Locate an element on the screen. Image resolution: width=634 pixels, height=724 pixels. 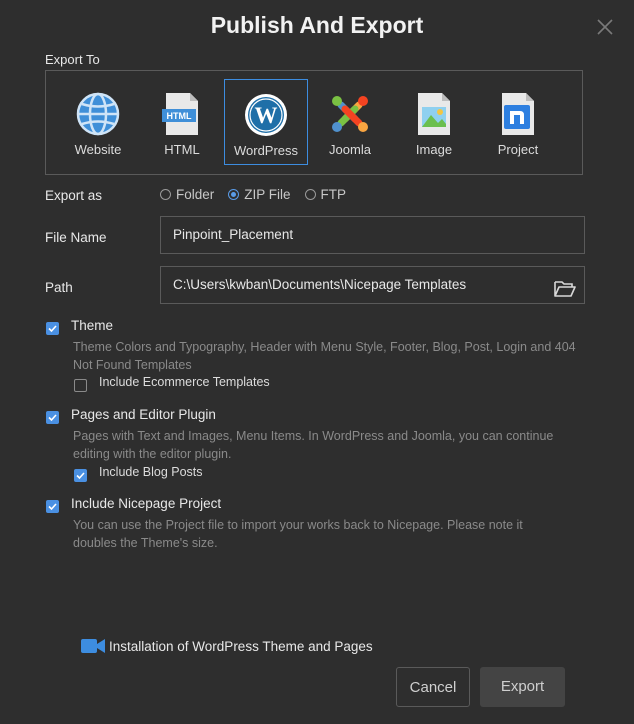
html-file-icon: HTML is located at coordinates (182, 114).